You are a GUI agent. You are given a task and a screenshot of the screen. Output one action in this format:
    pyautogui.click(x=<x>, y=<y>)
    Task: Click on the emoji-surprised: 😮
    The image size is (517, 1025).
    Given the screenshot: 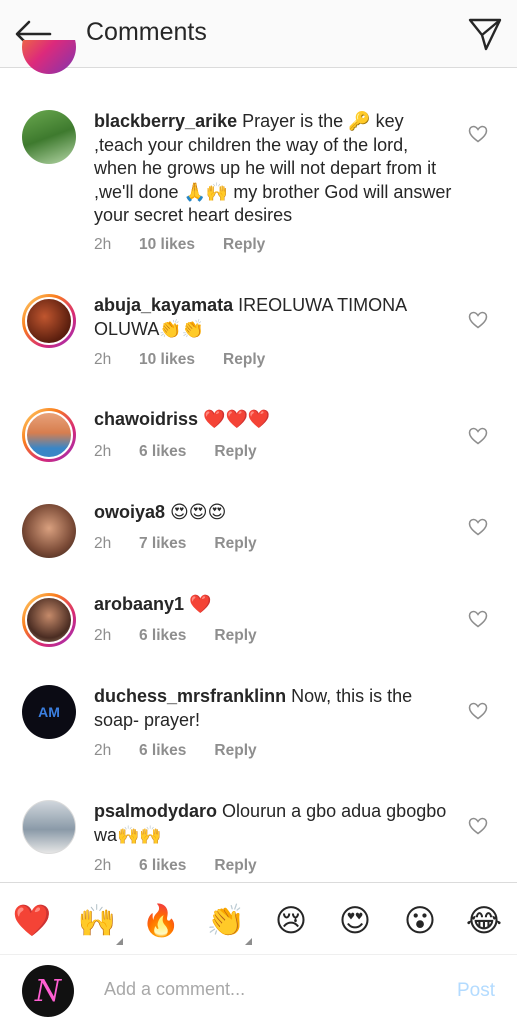 What is the action you would take?
    pyautogui.click(x=420, y=921)
    